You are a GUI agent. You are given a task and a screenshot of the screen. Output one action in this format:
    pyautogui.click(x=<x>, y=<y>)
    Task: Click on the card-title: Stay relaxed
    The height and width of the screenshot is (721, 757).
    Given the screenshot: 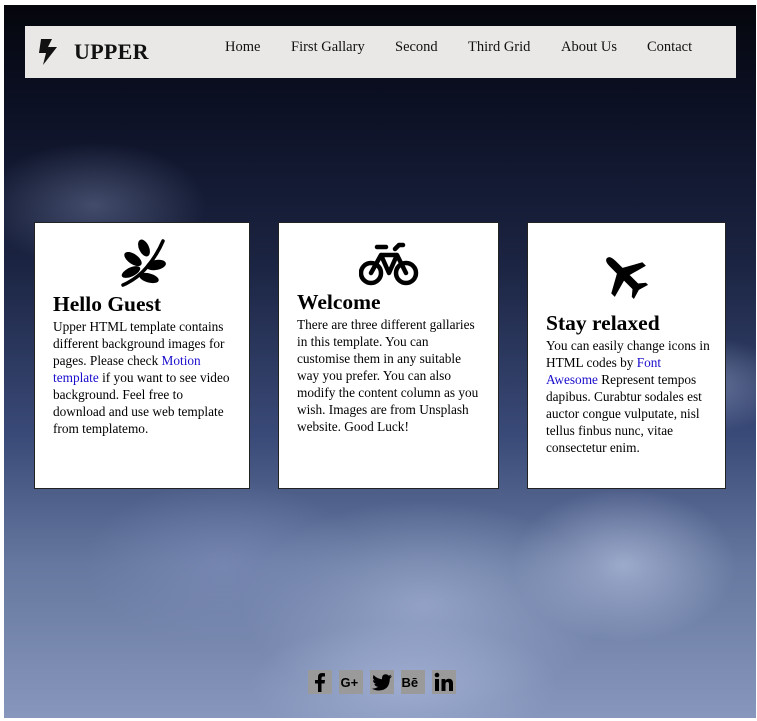 What is the action you would take?
    pyautogui.click(x=603, y=323)
    